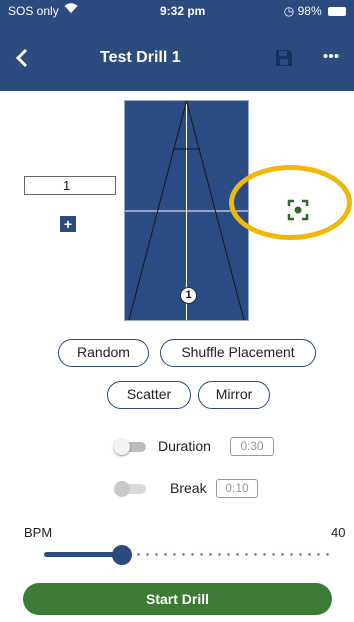  I want to click on player-marker: 1, so click(188, 295).